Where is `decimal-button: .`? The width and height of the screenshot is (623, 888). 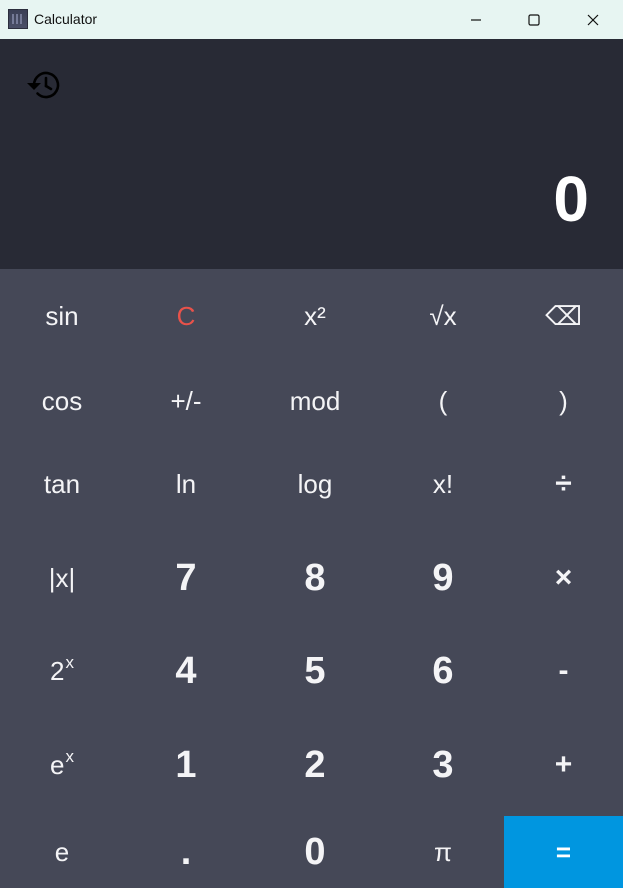
decimal-button: . is located at coordinates (186, 852).